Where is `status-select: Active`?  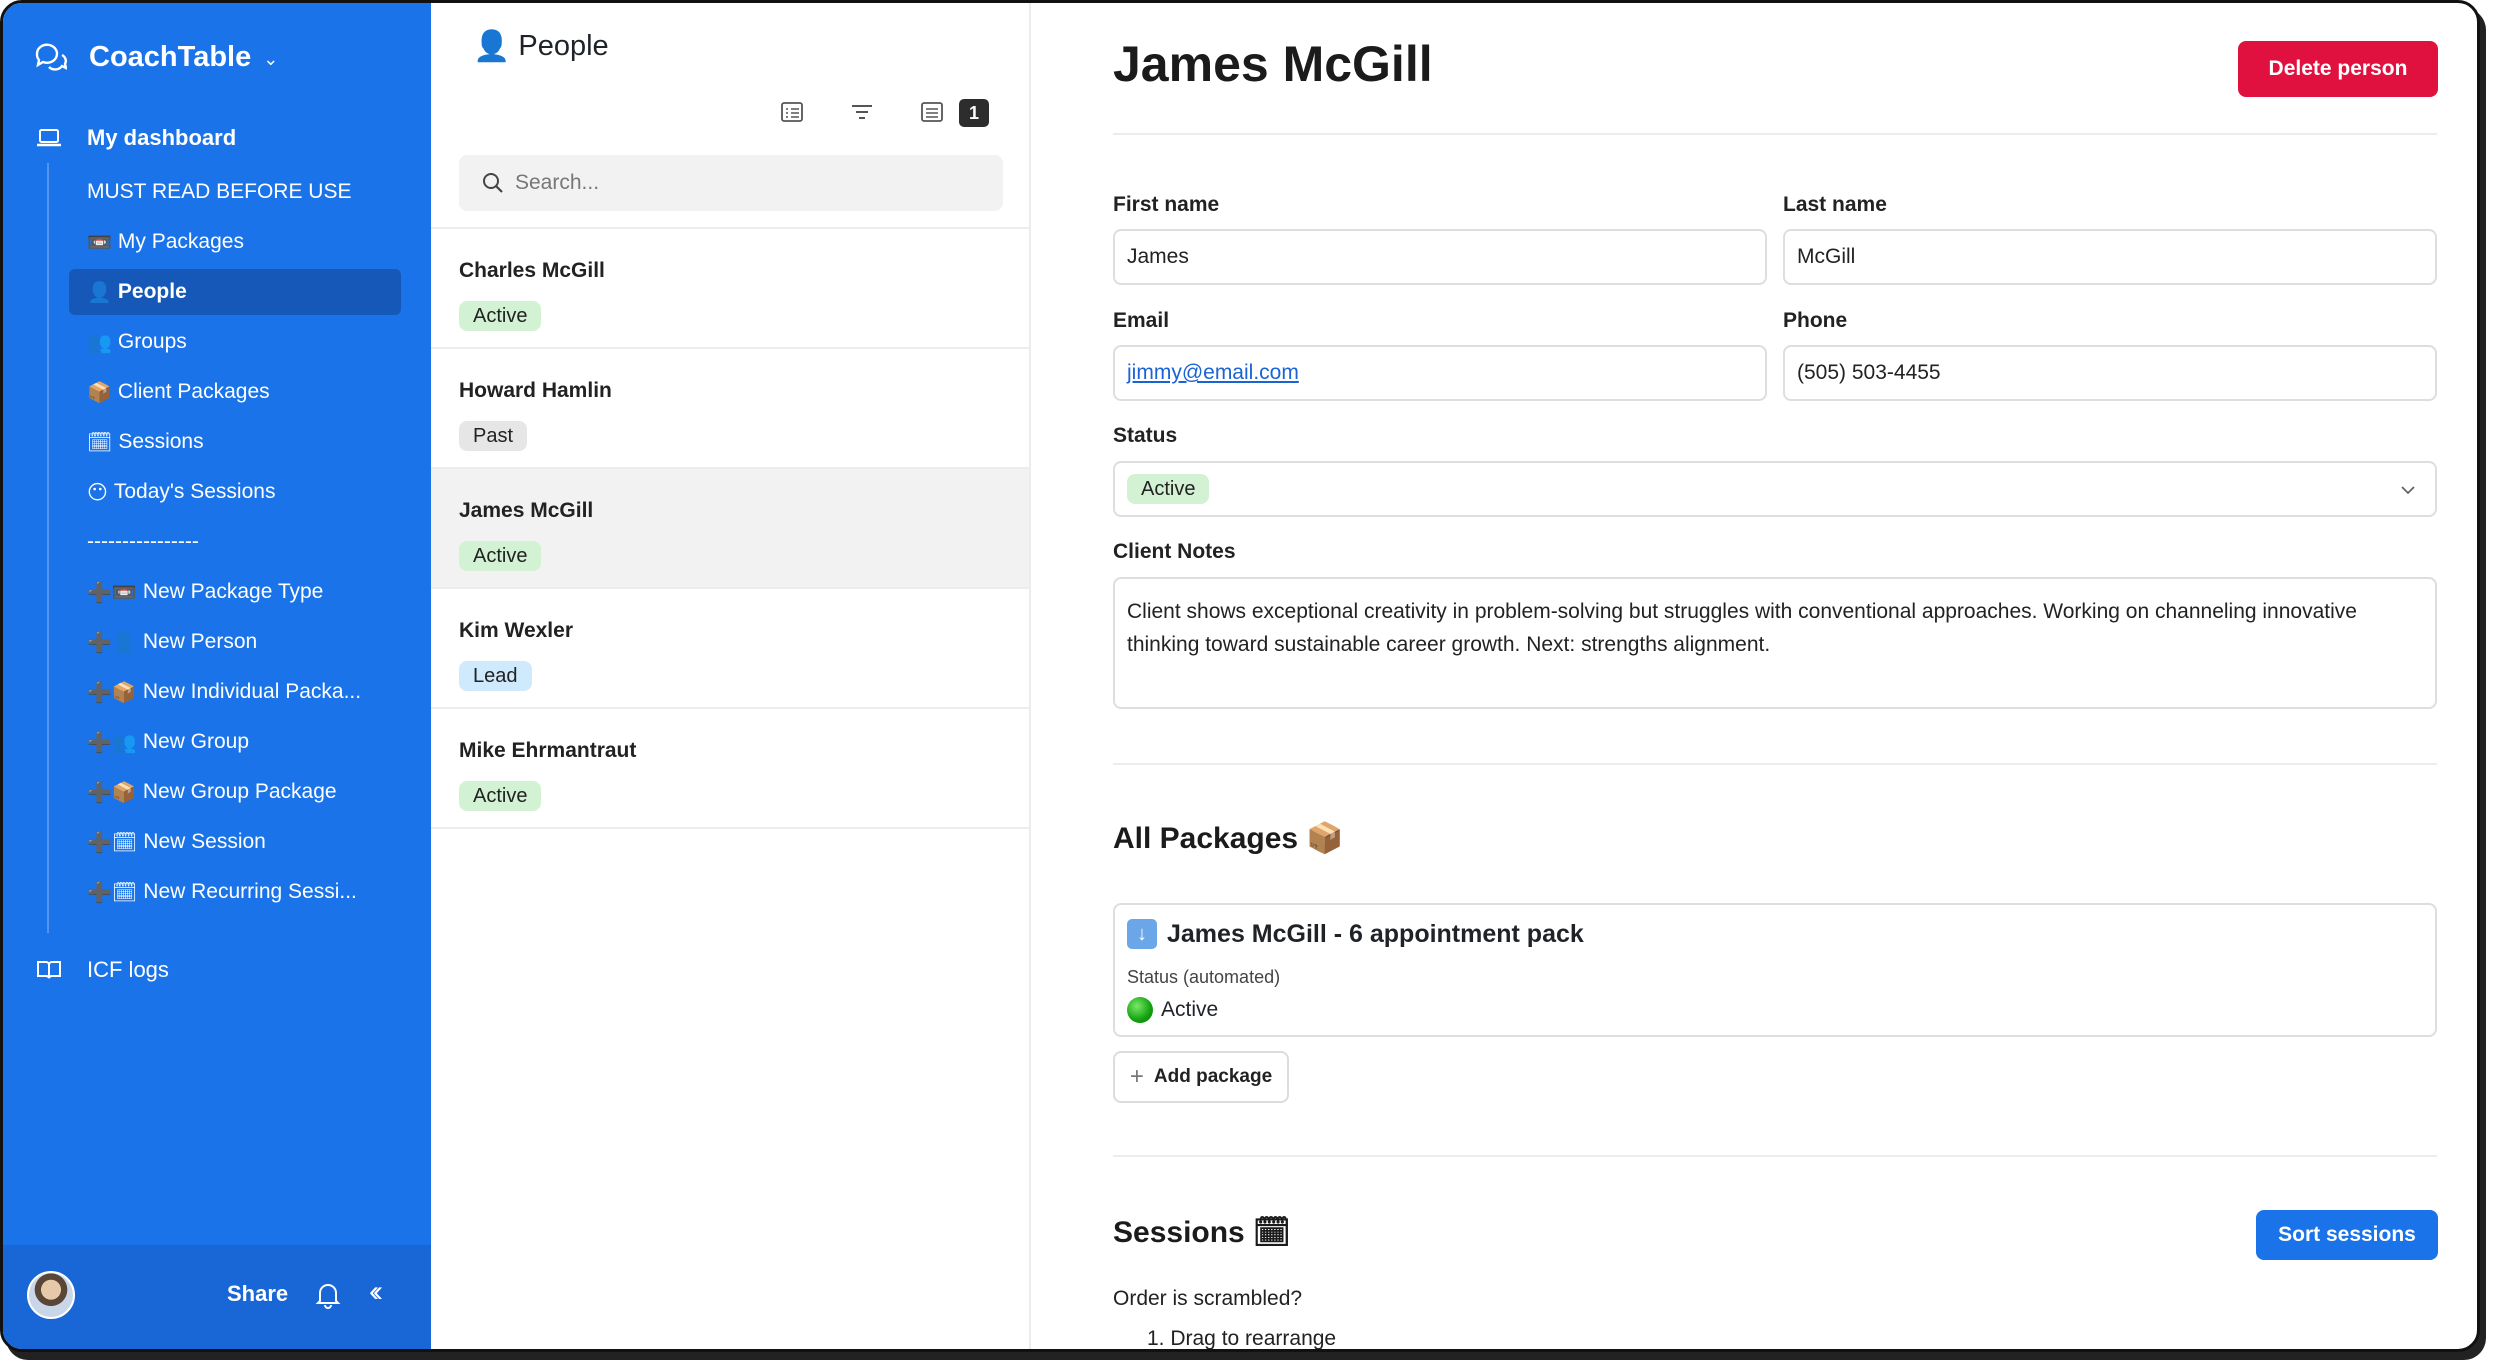 status-select: Active is located at coordinates (1775, 489).